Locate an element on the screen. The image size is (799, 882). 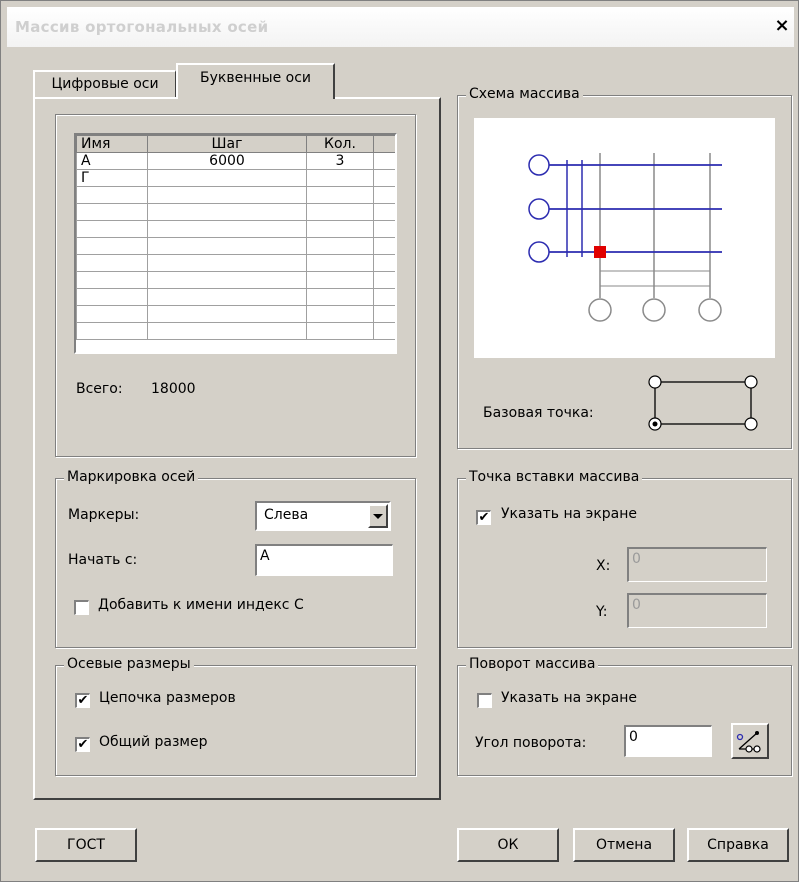
title-bar: Массив ортогональных осей × is located at coordinates (400, 27).